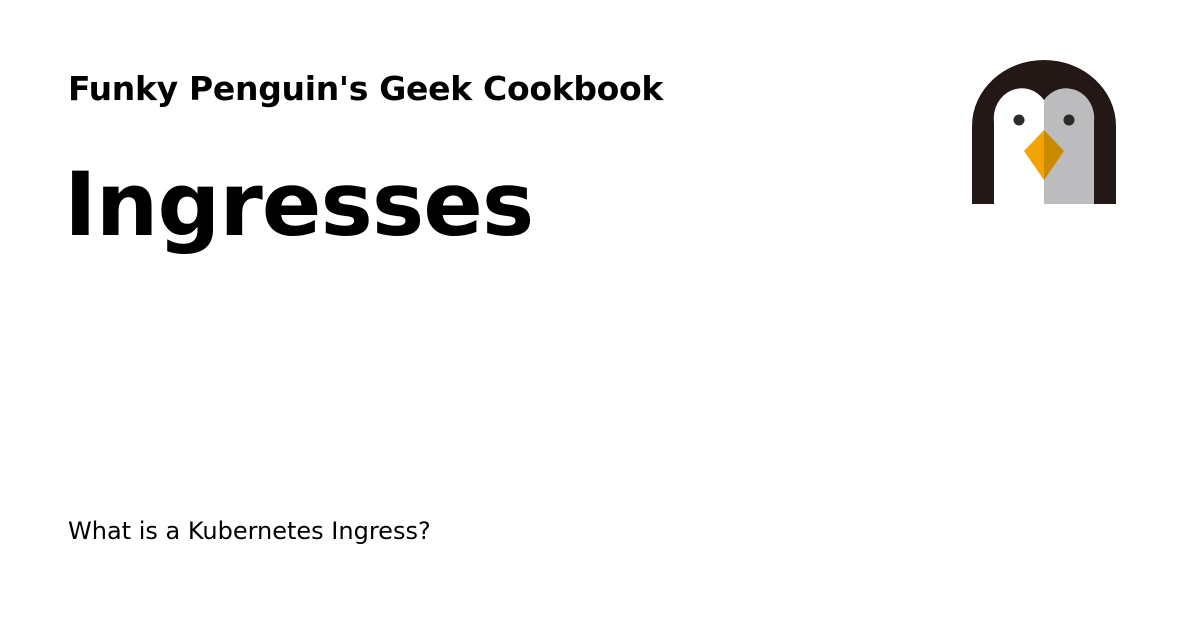  Describe the element at coordinates (1069, 120) in the screenshot. I see `penguin-eye-right` at that location.